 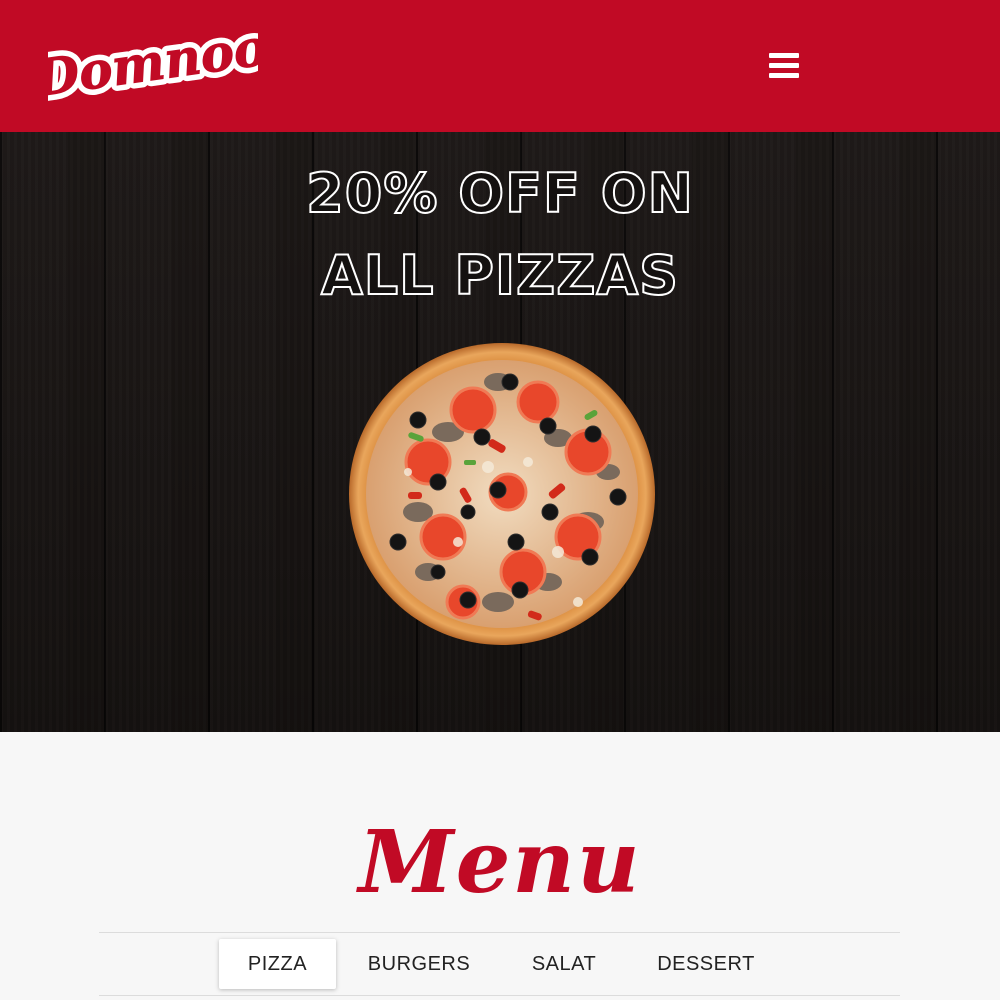 I want to click on svg-text: Domnoo, so click(x=153, y=63).